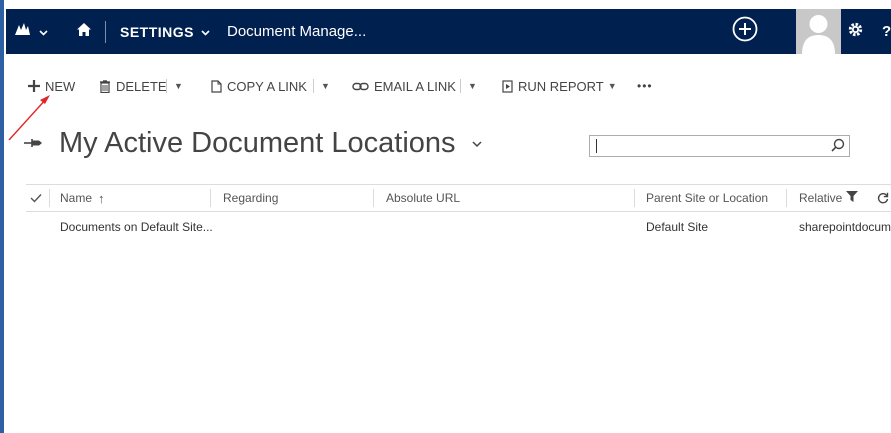 Image resolution: width=891 pixels, height=433 pixels. I want to click on copy-link-button: COPY A LINK, so click(259, 86).